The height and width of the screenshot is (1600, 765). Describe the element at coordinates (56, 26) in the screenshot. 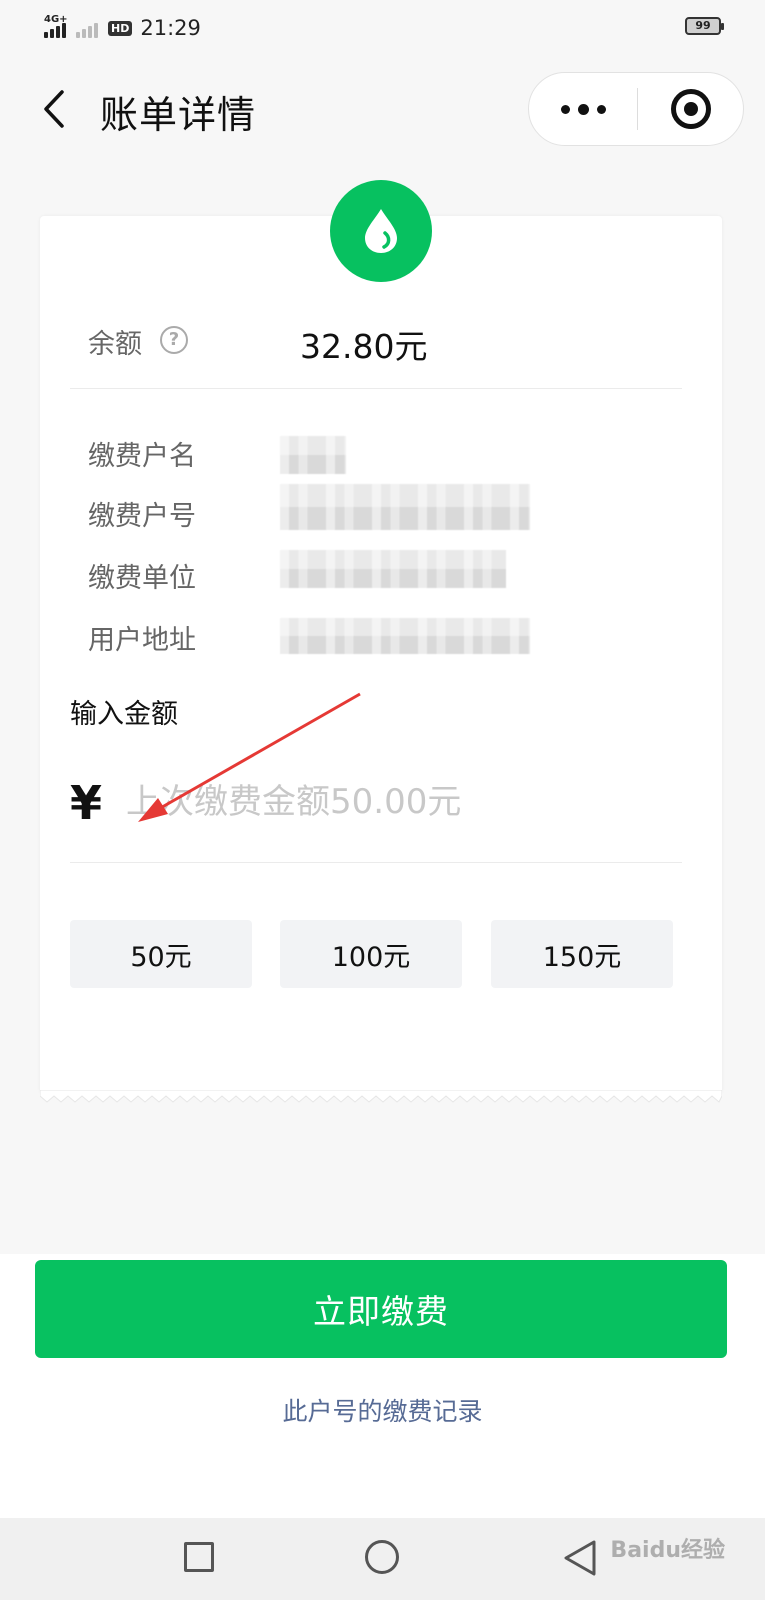

I see `cellular-signal-icon: 4G+` at that location.